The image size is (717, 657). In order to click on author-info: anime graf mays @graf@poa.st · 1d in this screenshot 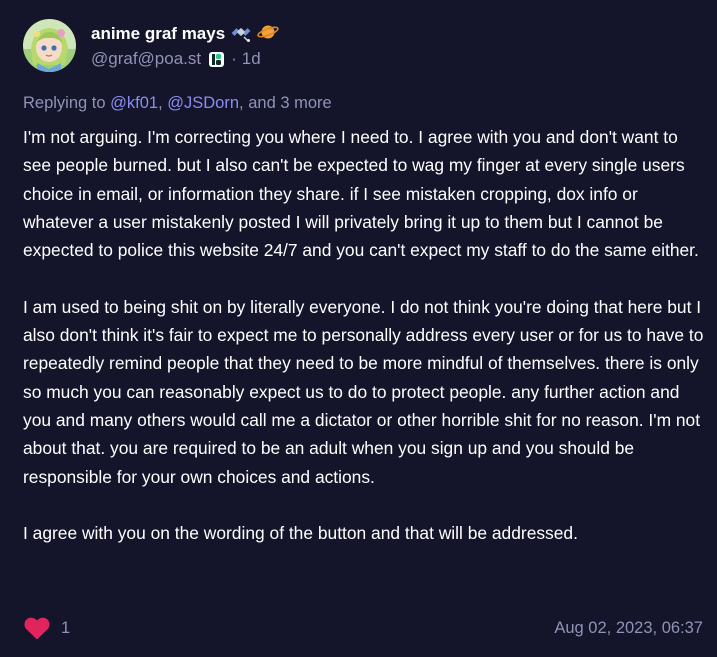, I will do `click(185, 45)`.